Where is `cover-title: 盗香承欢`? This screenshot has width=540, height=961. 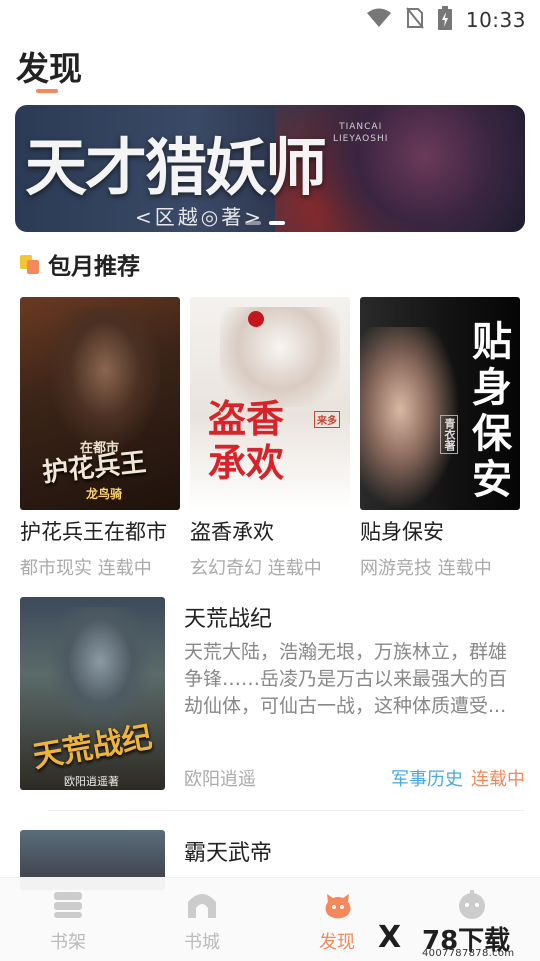
cover-title: 盗香承欢 is located at coordinates (246, 440).